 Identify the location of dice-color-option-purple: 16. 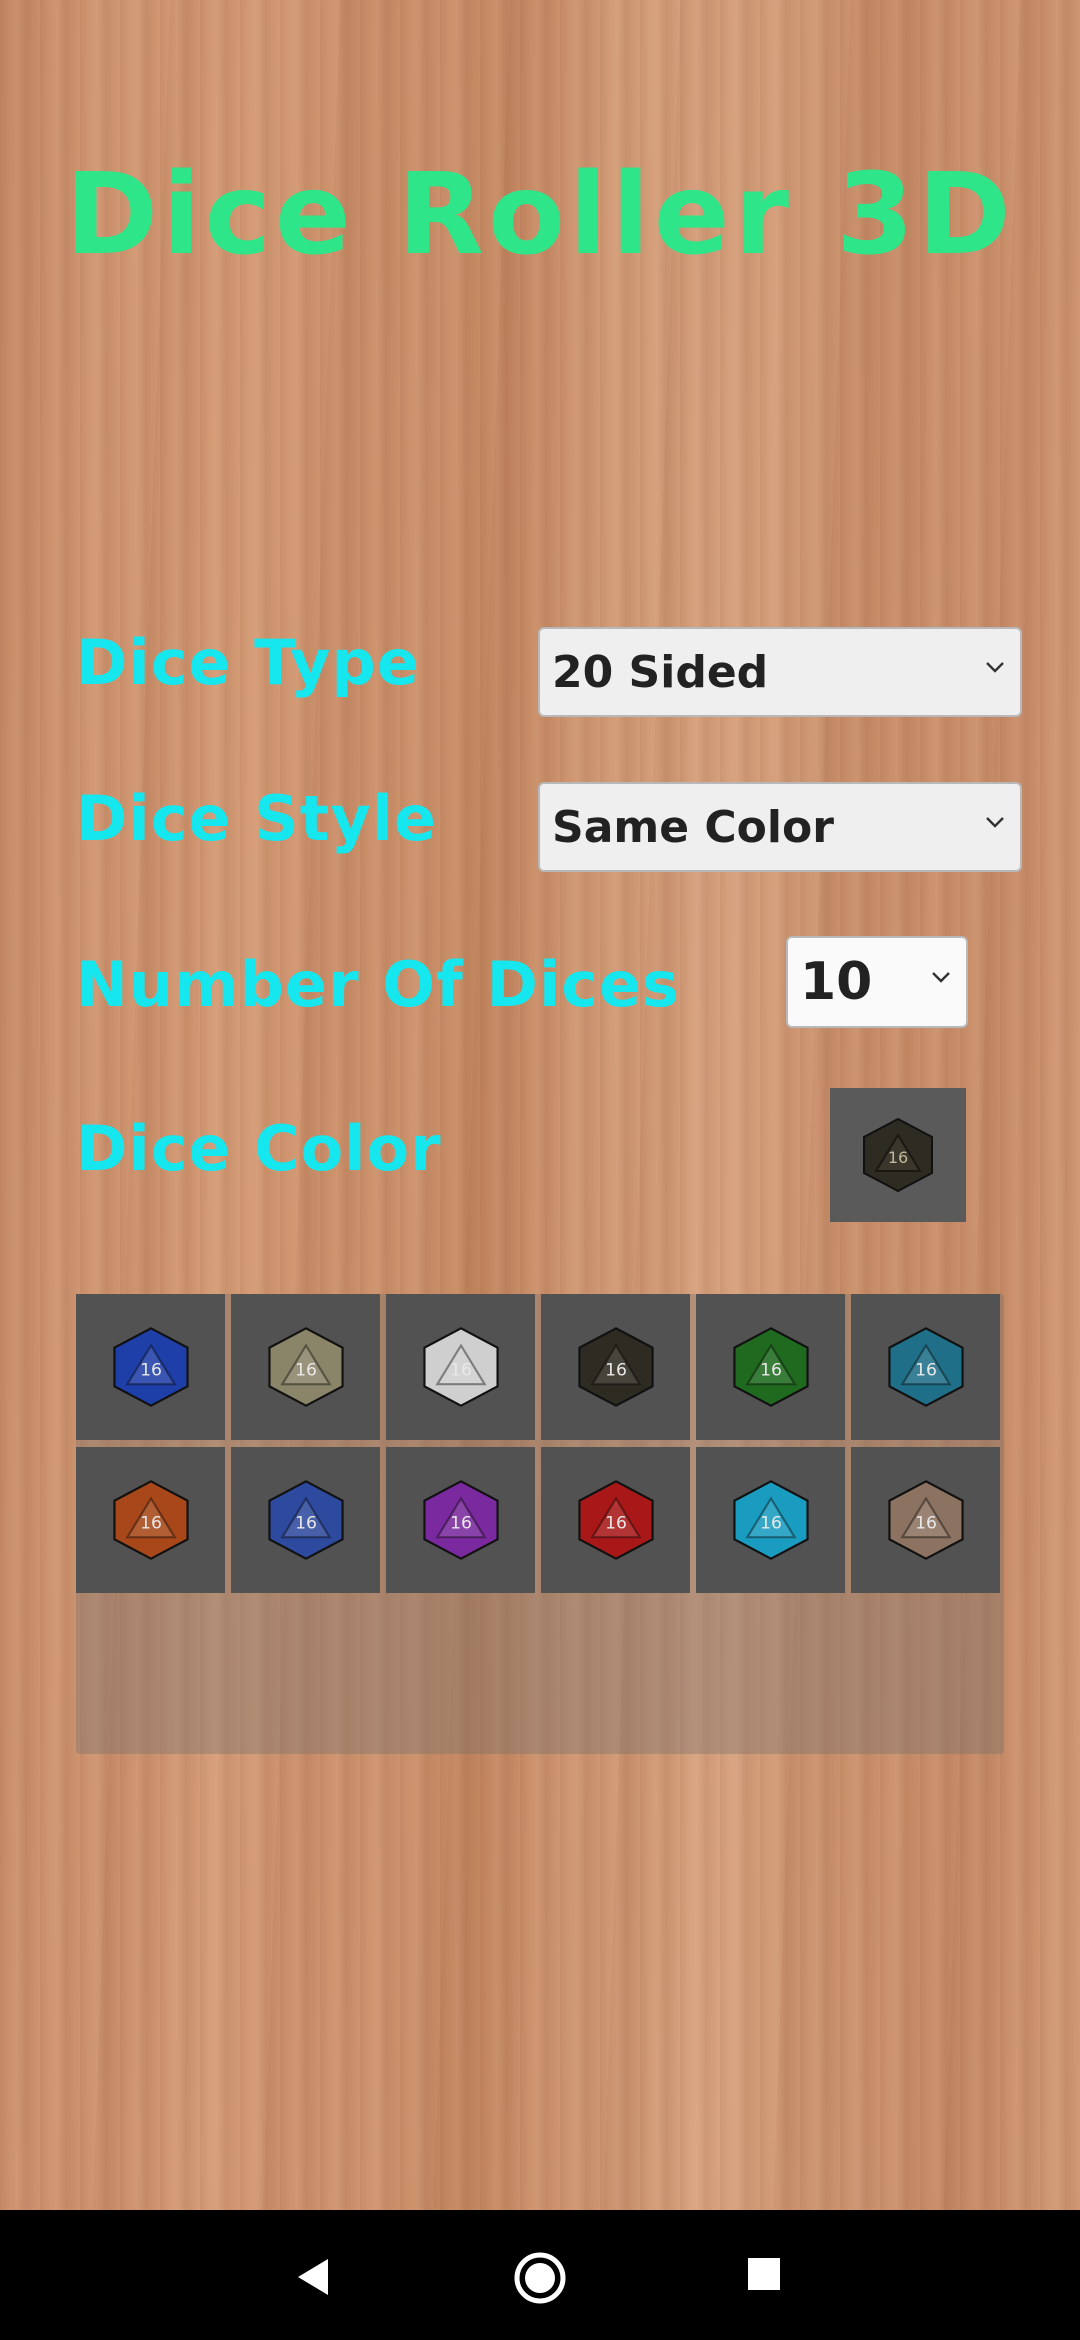
(460, 1520).